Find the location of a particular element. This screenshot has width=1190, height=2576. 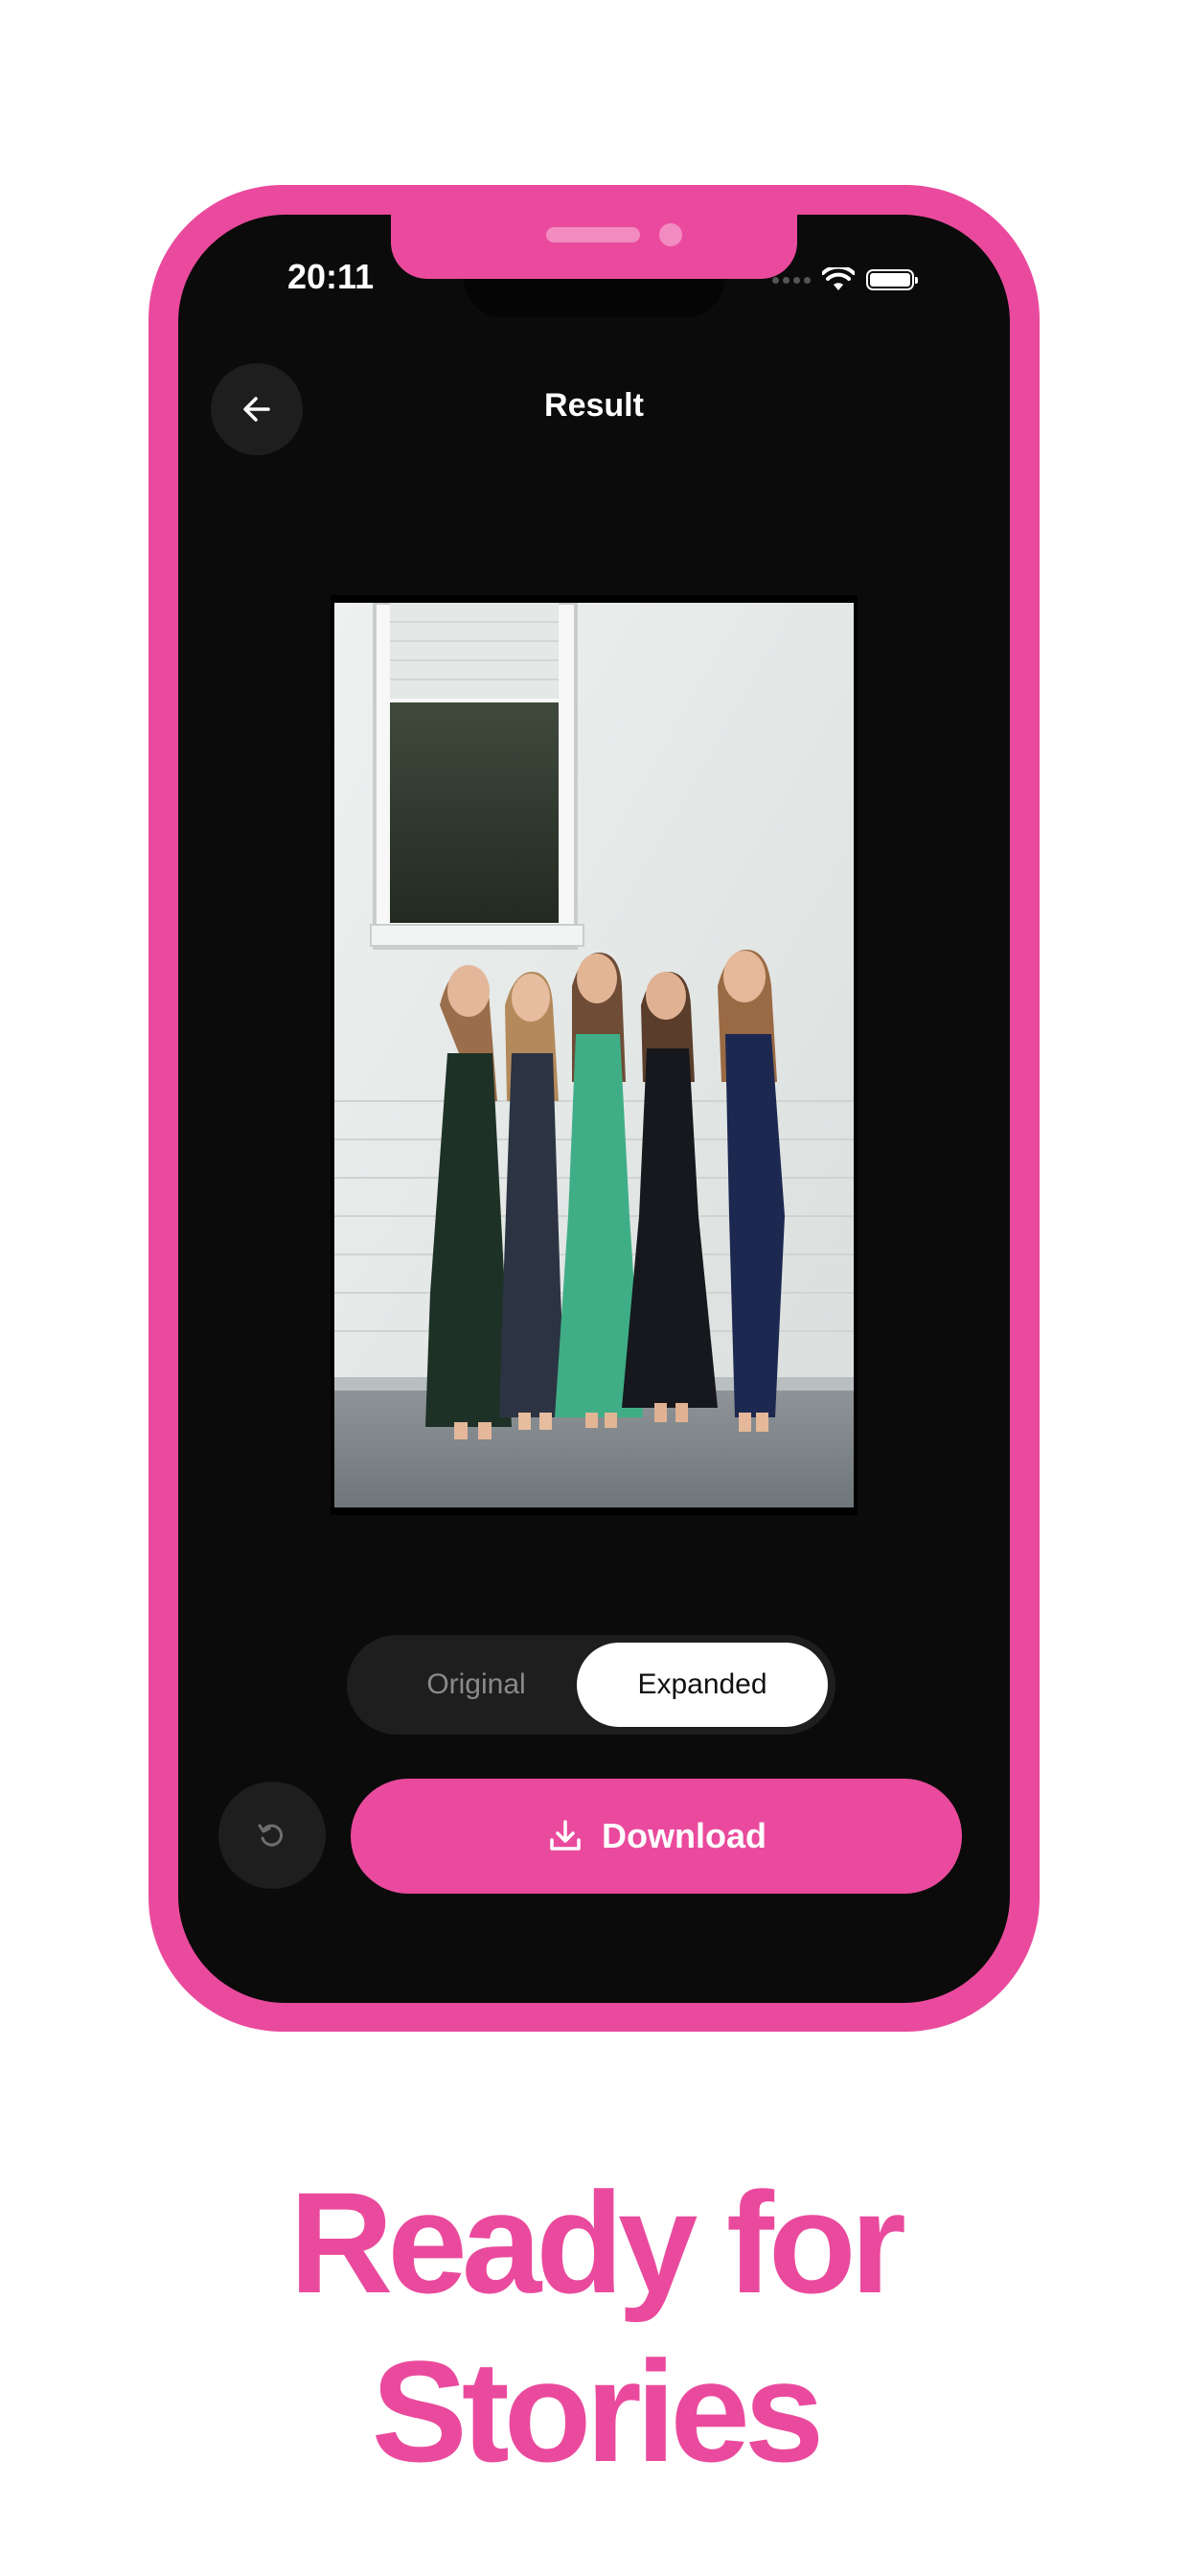

battery-icon is located at coordinates (892, 280).